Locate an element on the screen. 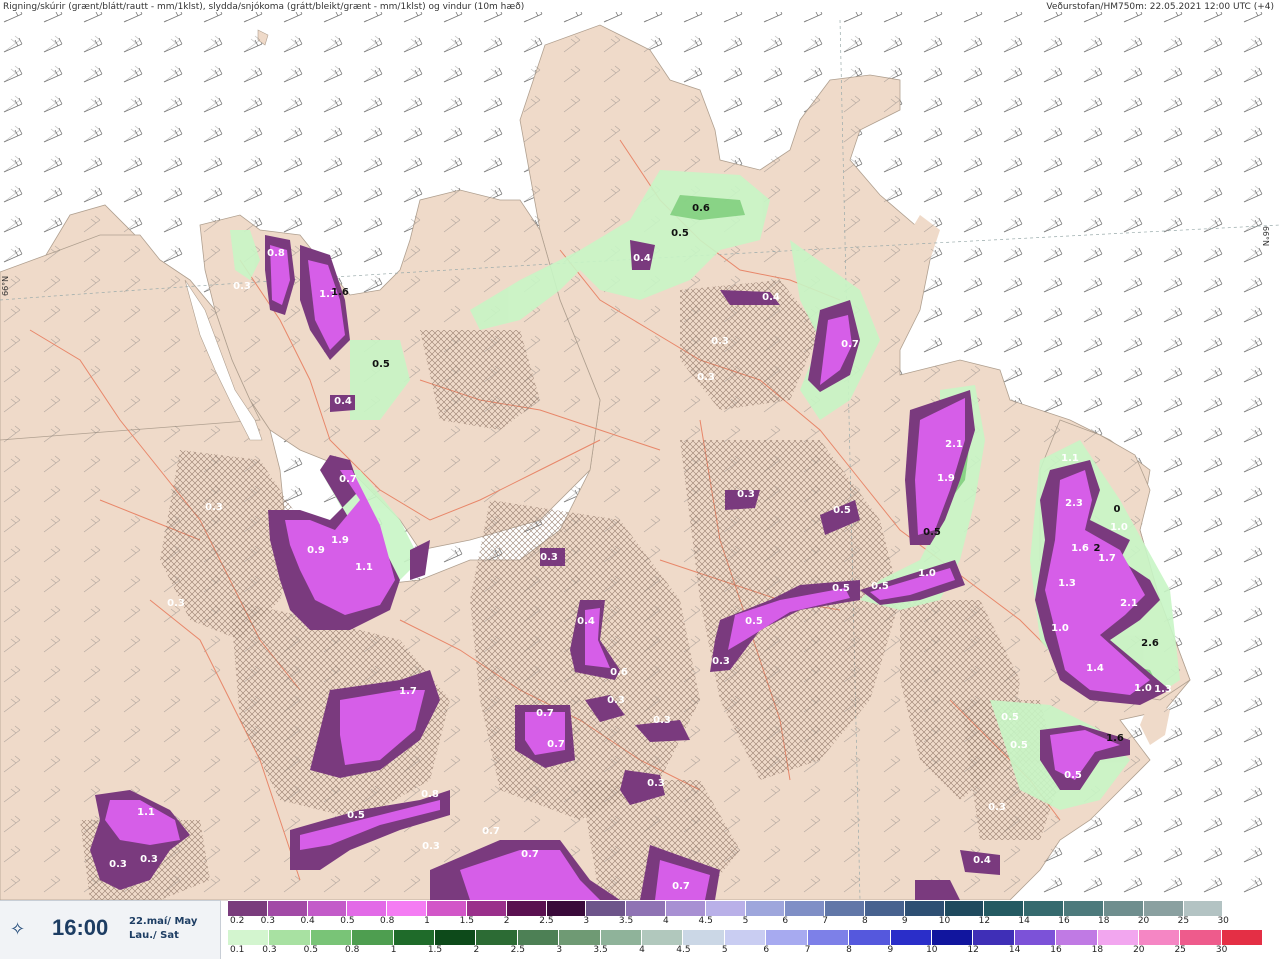 The width and height of the screenshot is (1280, 959). latitude-label-left: 66°N is located at coordinates (5, 285).